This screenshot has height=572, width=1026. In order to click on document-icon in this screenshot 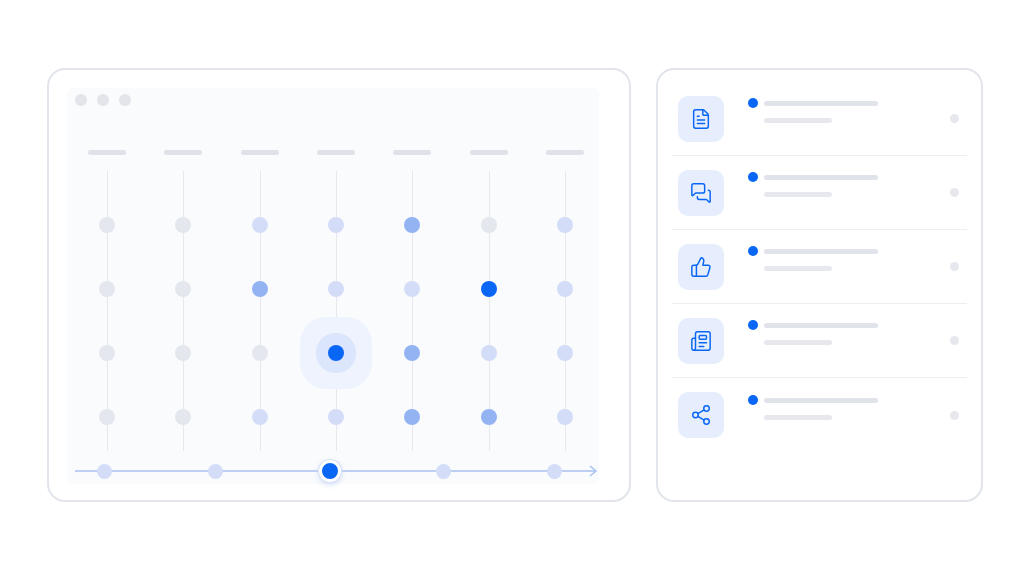, I will do `click(701, 118)`.